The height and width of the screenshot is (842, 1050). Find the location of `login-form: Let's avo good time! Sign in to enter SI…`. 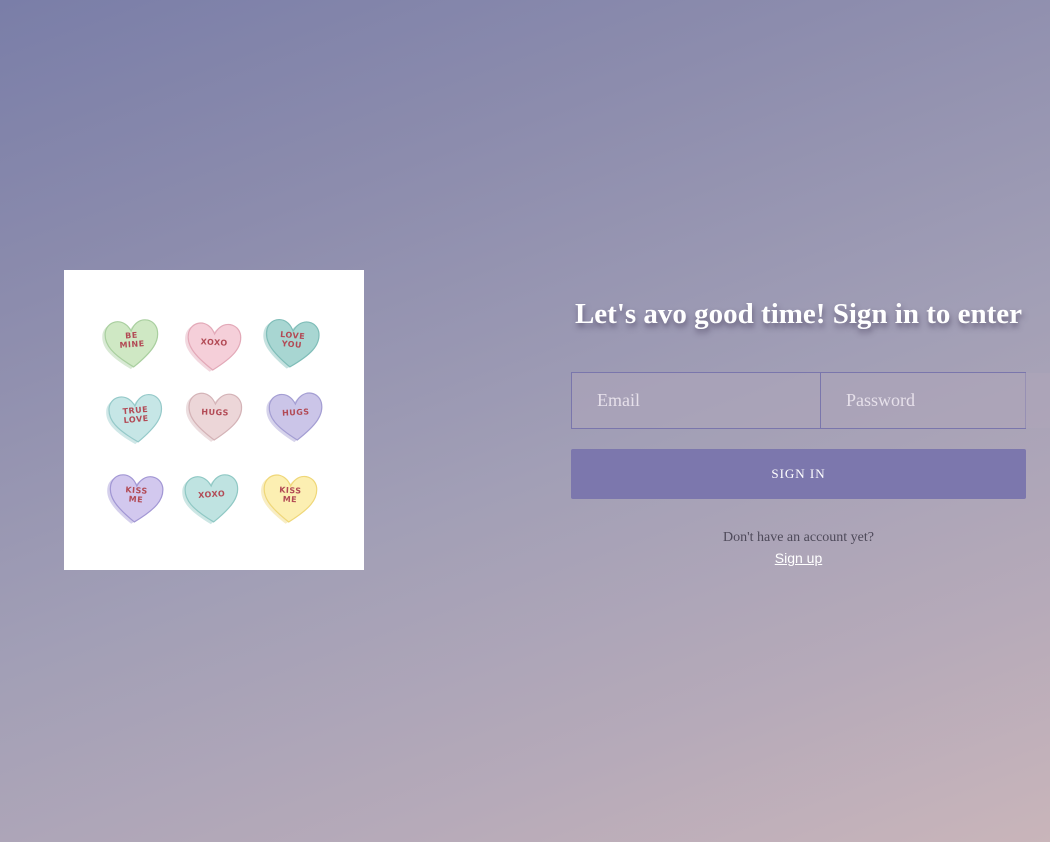

login-form: Let's avo good time! Sign in to enter SI… is located at coordinates (810, 428).